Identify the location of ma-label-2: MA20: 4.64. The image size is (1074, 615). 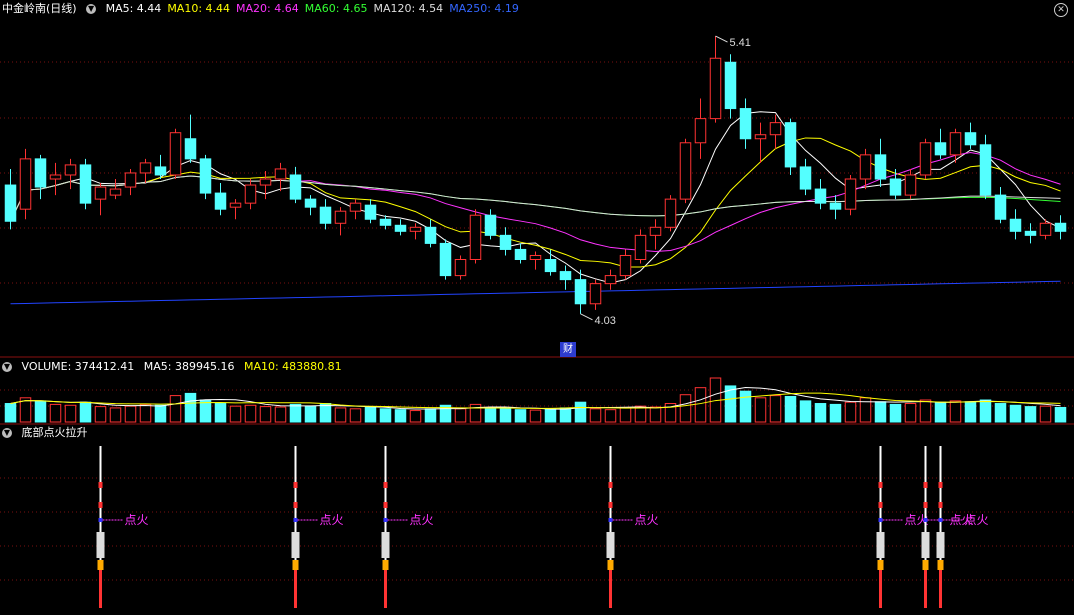
(267, 8).